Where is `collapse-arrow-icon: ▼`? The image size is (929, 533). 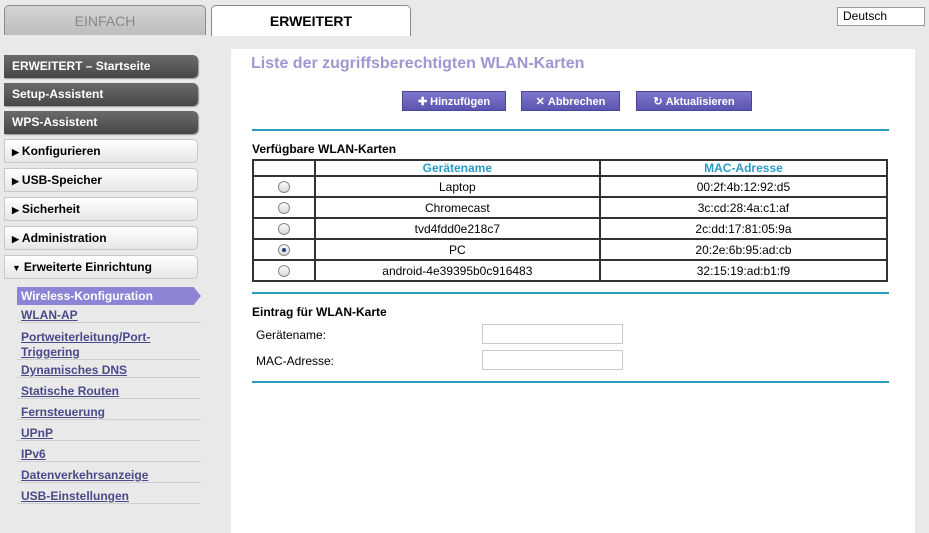 collapse-arrow-icon: ▼ is located at coordinates (16, 268).